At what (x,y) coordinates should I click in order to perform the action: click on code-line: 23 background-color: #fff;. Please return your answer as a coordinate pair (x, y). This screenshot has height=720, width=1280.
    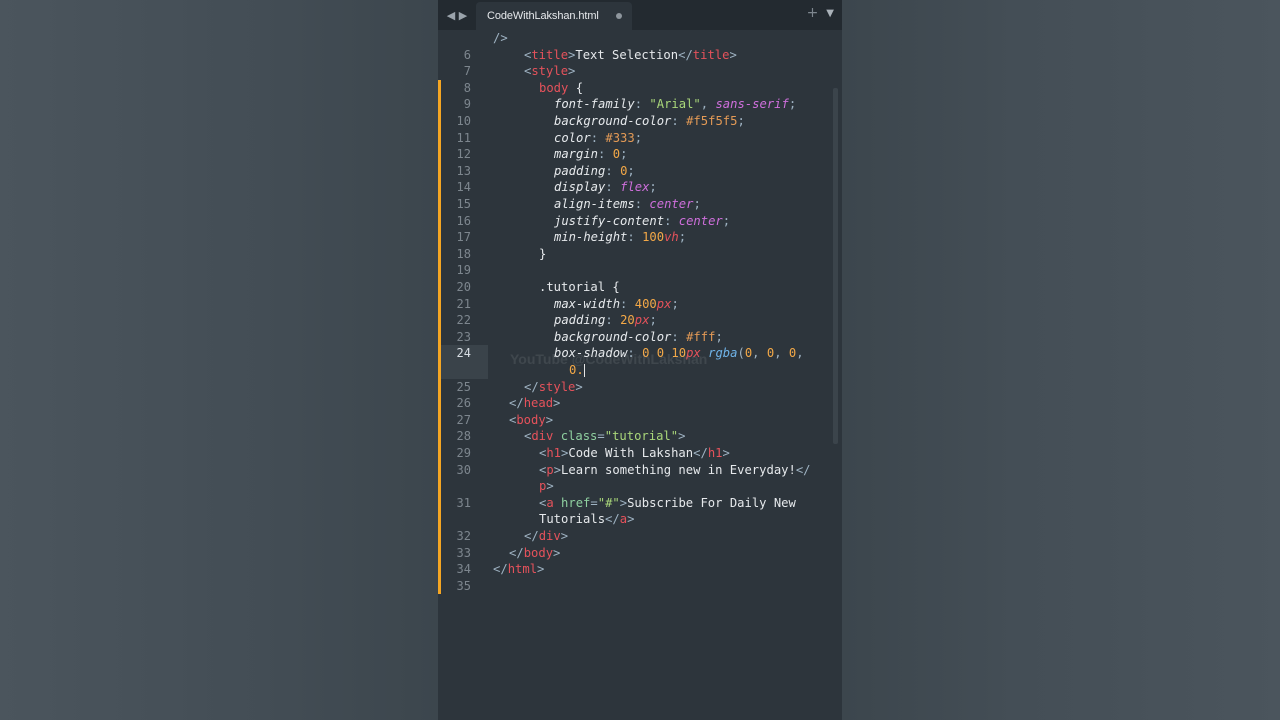
    Looking at the image, I should click on (634, 337).